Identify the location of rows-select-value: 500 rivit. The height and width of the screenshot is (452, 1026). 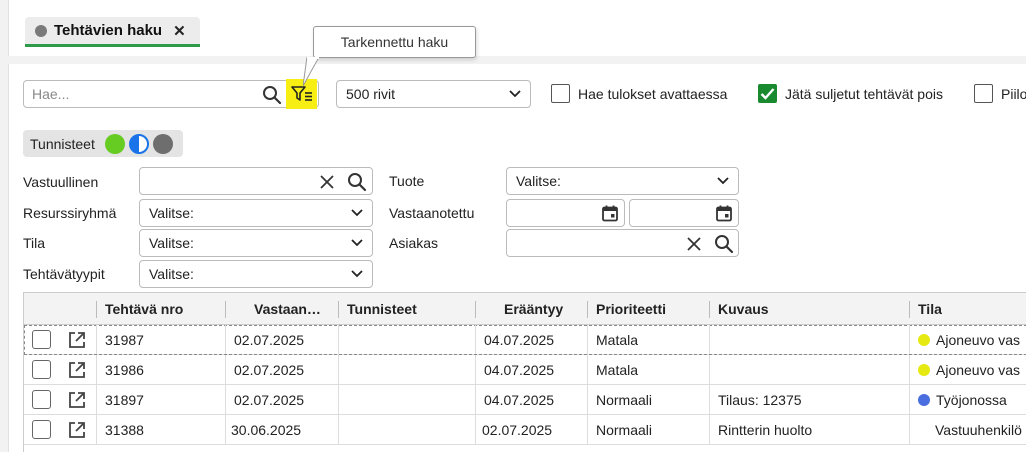
(371, 94).